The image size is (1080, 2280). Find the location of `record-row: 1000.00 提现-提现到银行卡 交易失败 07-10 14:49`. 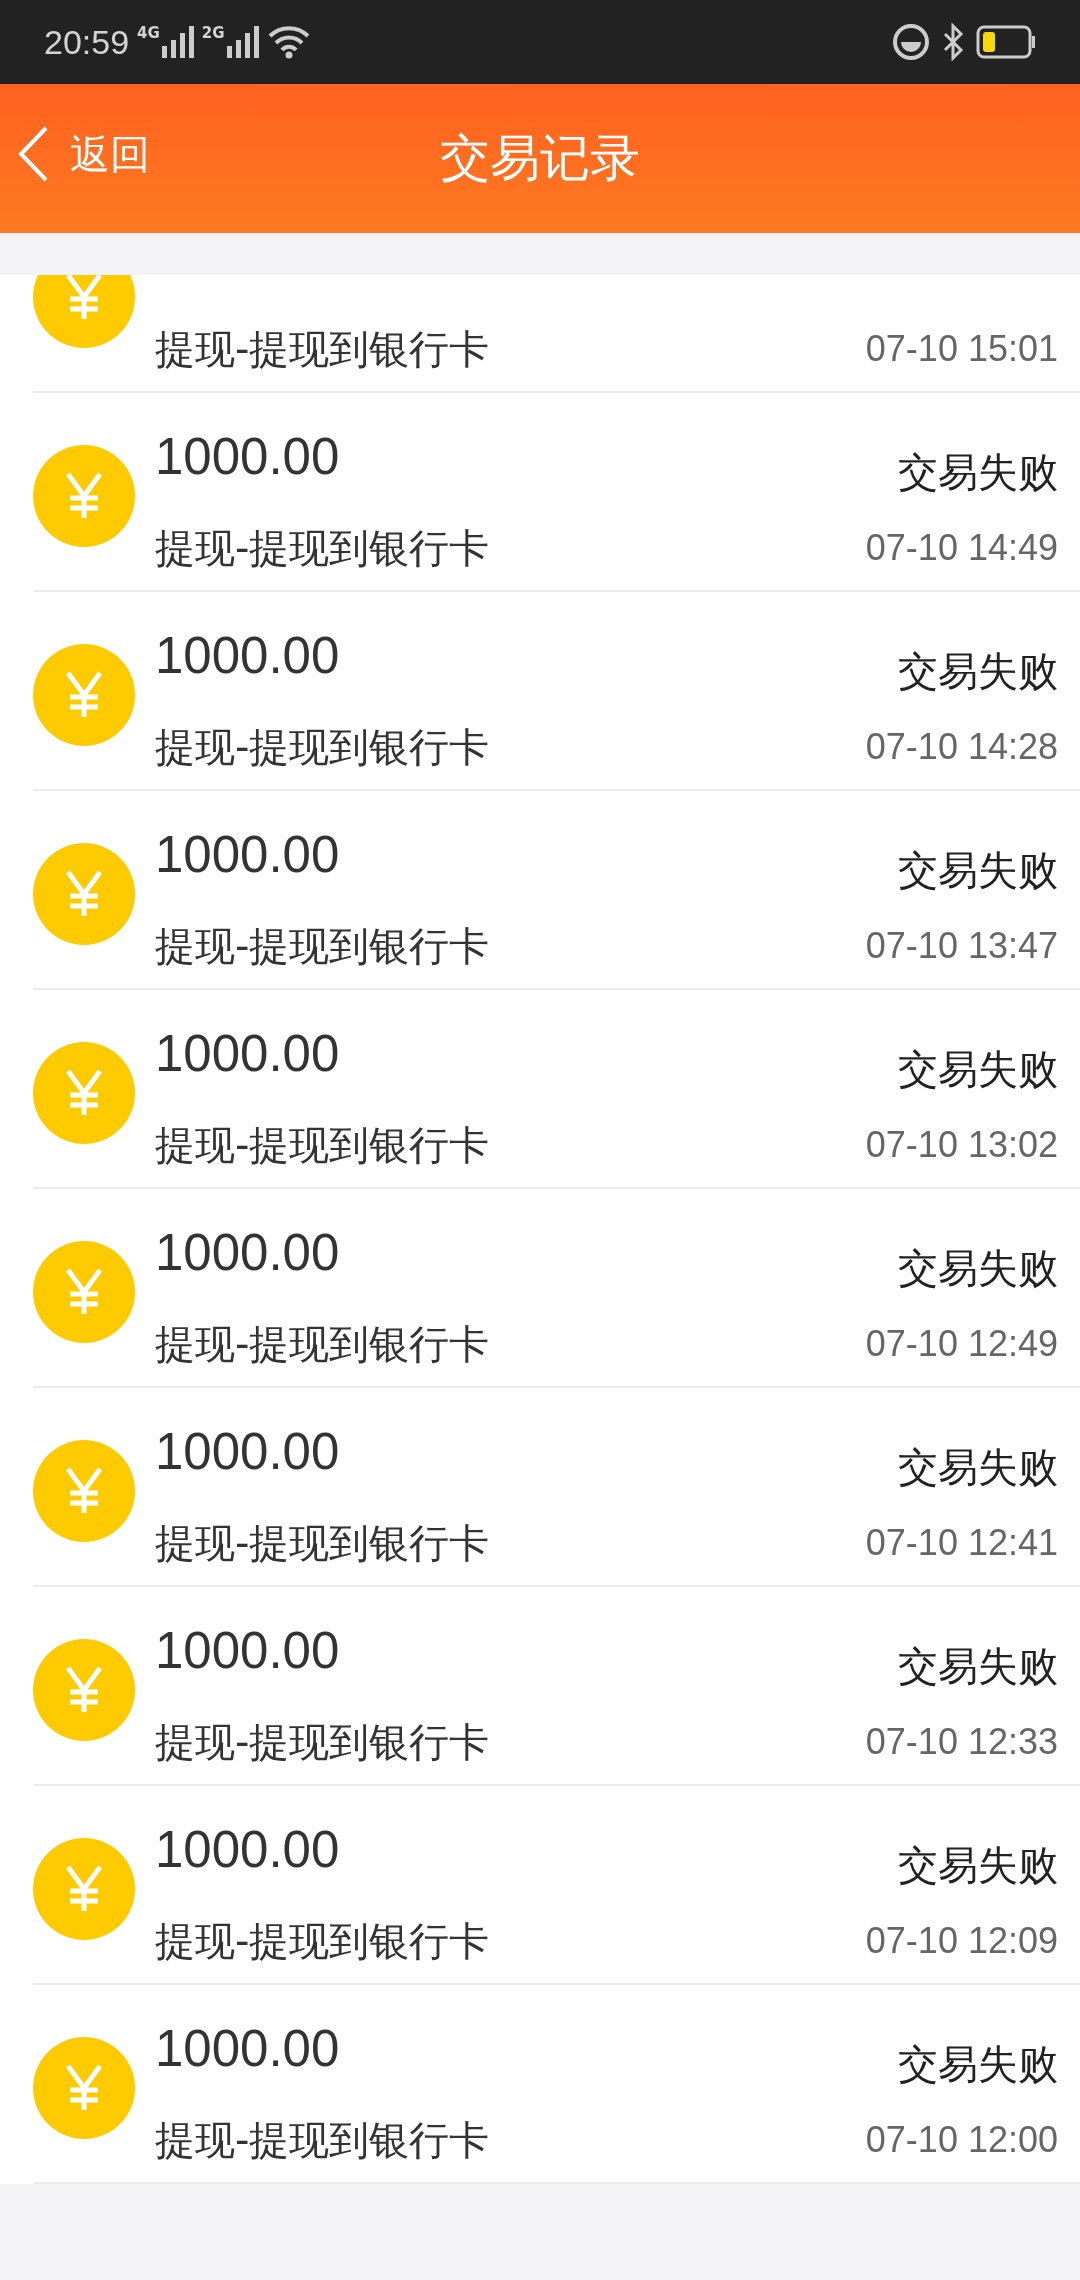

record-row: 1000.00 提现-提现到银行卡 交易失败 07-10 14:49 is located at coordinates (556, 492).